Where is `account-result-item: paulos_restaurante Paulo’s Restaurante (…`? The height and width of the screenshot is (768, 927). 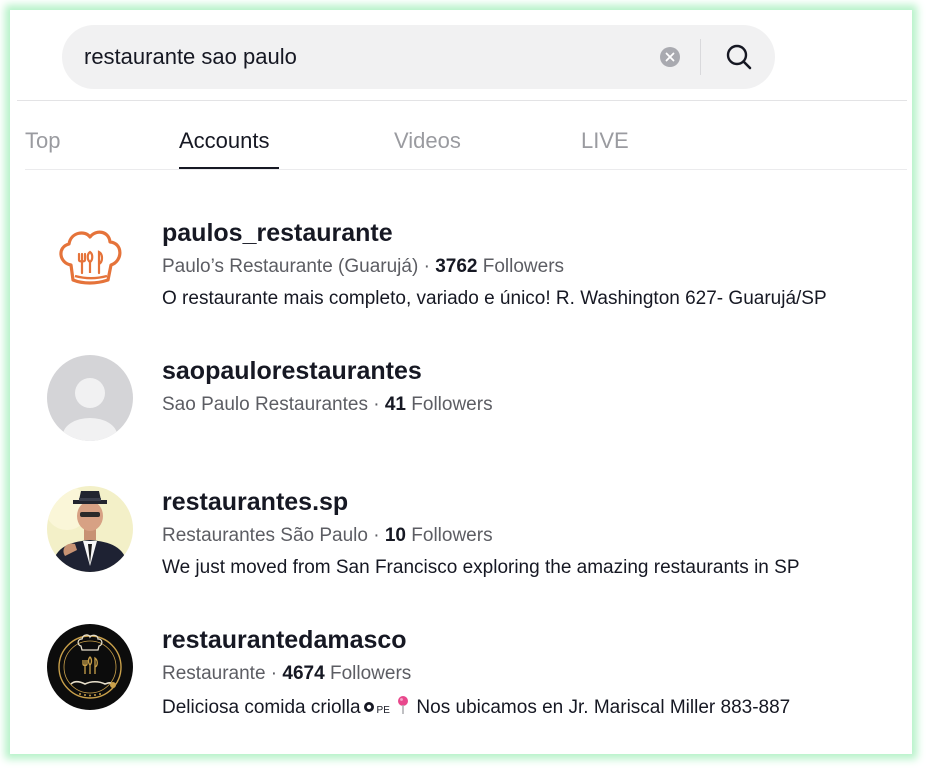 account-result-item: paulos_restaurante Paulo’s Restaurante (… is located at coordinates (462, 263).